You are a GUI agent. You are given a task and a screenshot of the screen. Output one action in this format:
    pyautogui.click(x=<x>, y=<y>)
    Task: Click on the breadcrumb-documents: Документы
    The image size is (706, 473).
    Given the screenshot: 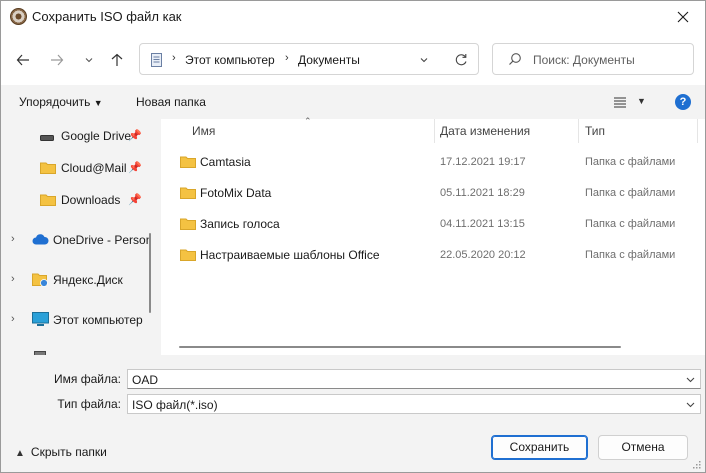 What is the action you would take?
    pyautogui.click(x=329, y=60)
    